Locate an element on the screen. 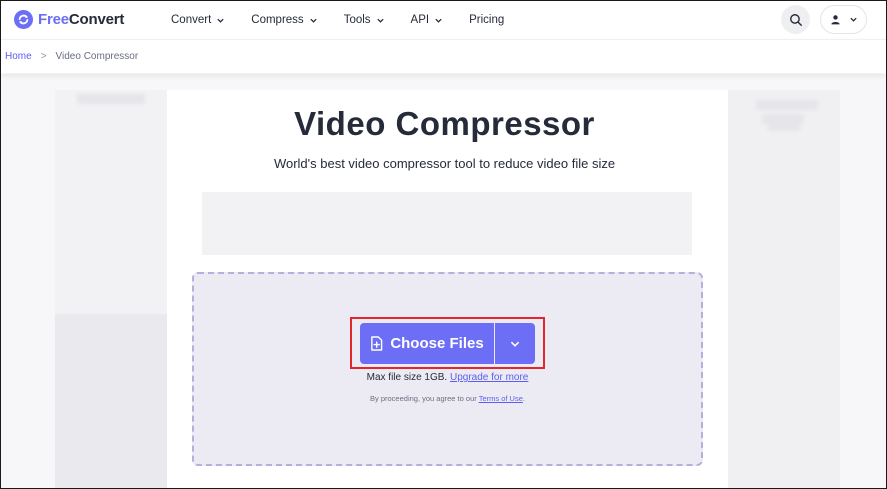 This screenshot has width=887, height=489. main-nav: Convert Compress Tools API Pricing is located at coordinates (350, 20).